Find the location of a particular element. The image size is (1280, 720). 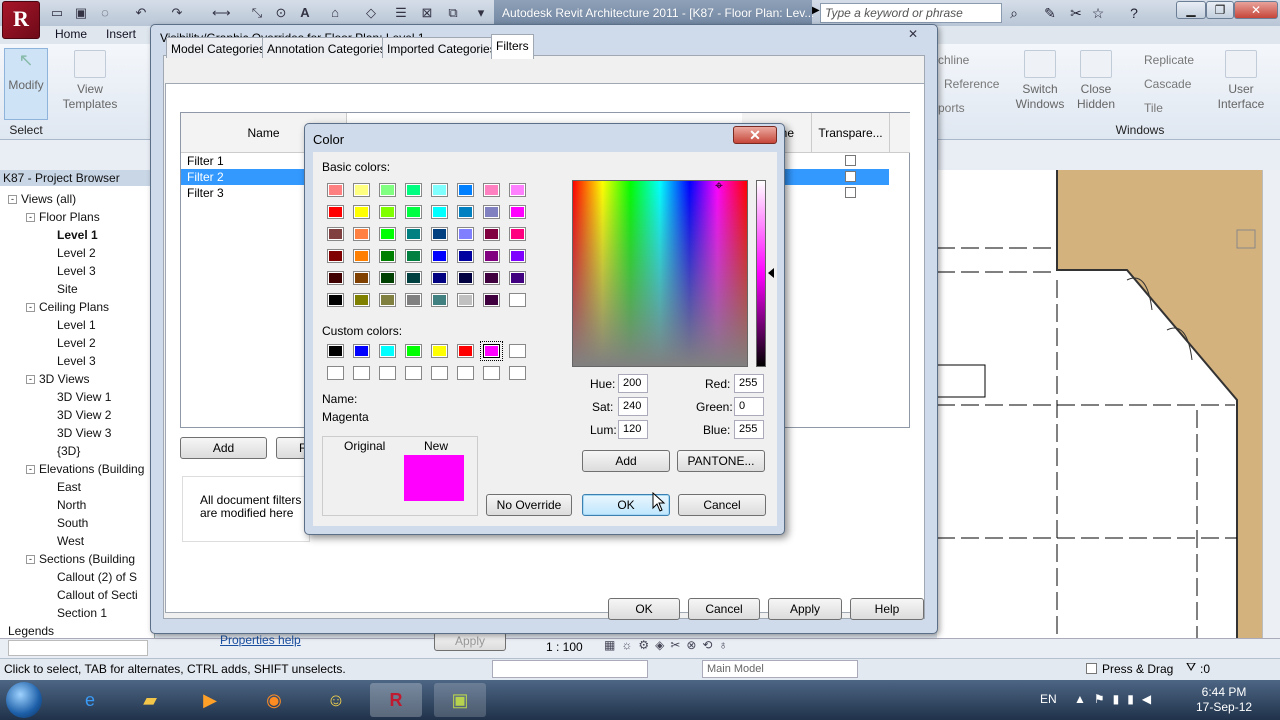

tray-clock: 6:44 PM 17-Sep-12 is located at coordinates (1224, 700).